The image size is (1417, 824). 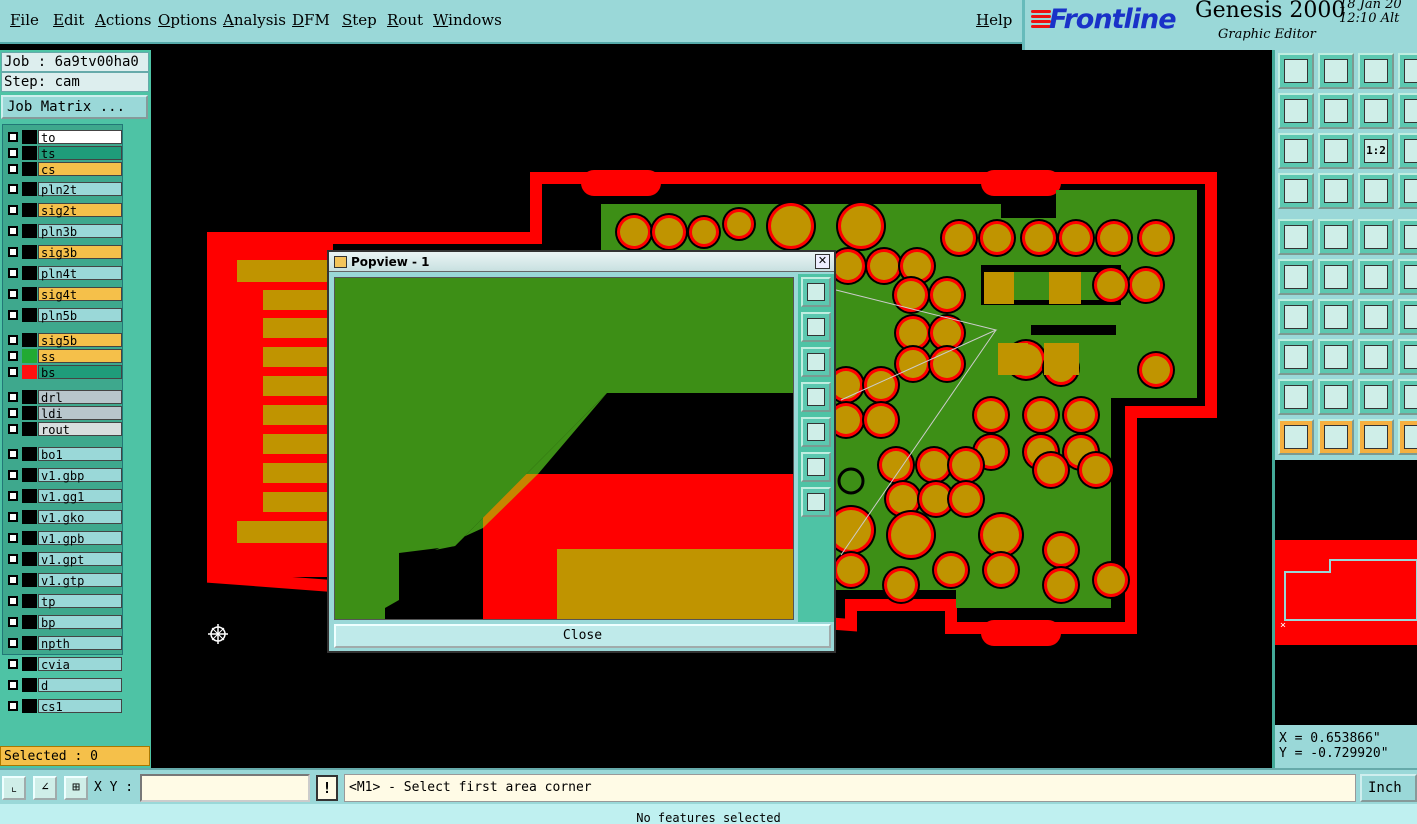 I want to click on layer-row: v1.gg1, so click(x=62, y=496).